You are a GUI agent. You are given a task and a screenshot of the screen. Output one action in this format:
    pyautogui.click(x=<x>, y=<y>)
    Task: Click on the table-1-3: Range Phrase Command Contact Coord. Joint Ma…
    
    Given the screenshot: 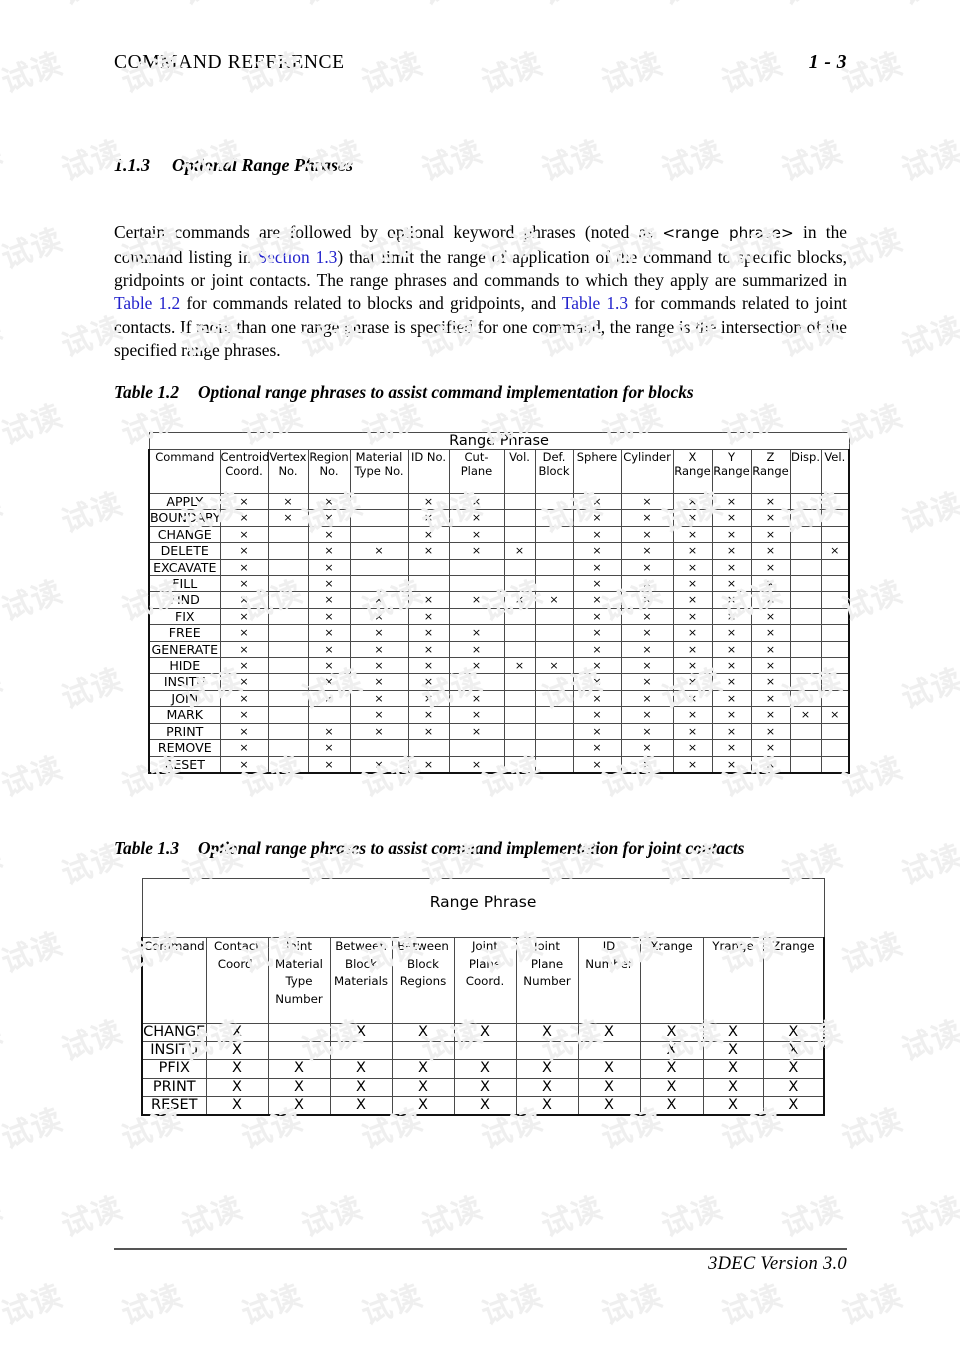 What is the action you would take?
    pyautogui.click(x=483, y=997)
    